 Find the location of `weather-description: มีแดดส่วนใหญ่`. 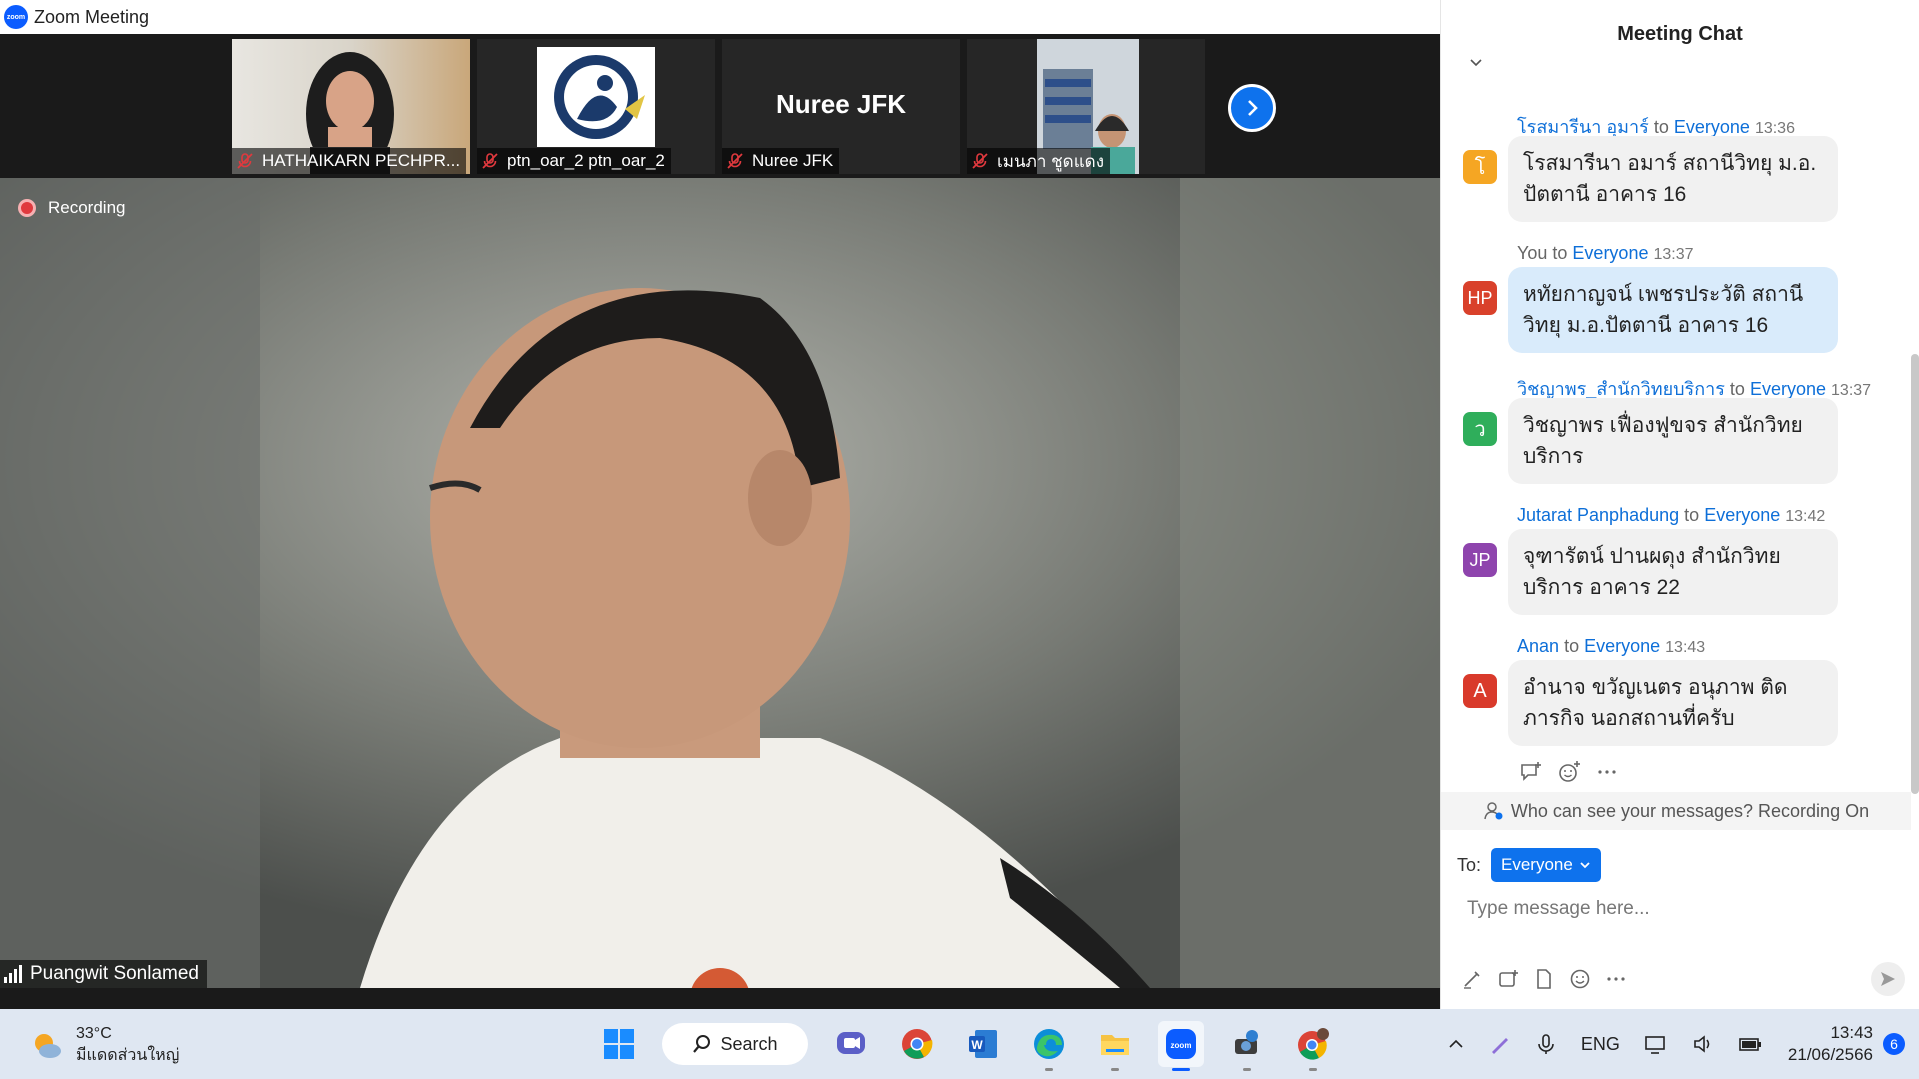

weather-description: มีแดดส่วนใหญ่ is located at coordinates (128, 1055).